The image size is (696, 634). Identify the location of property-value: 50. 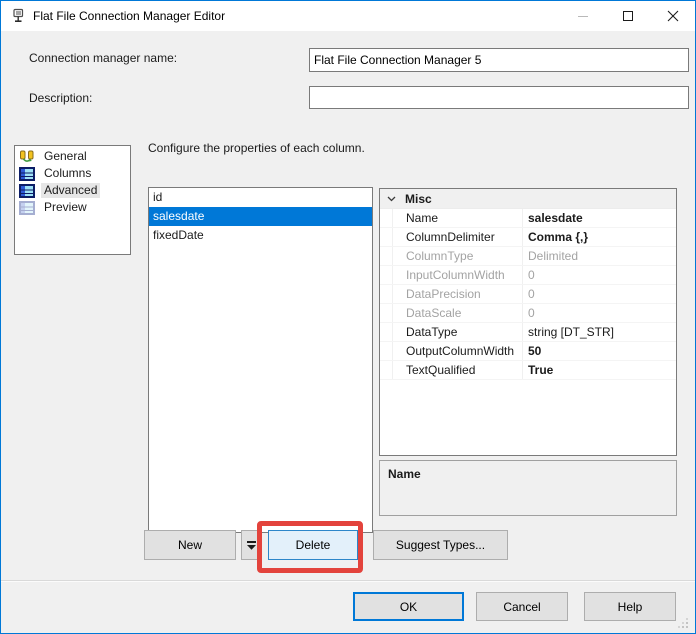
(599, 351).